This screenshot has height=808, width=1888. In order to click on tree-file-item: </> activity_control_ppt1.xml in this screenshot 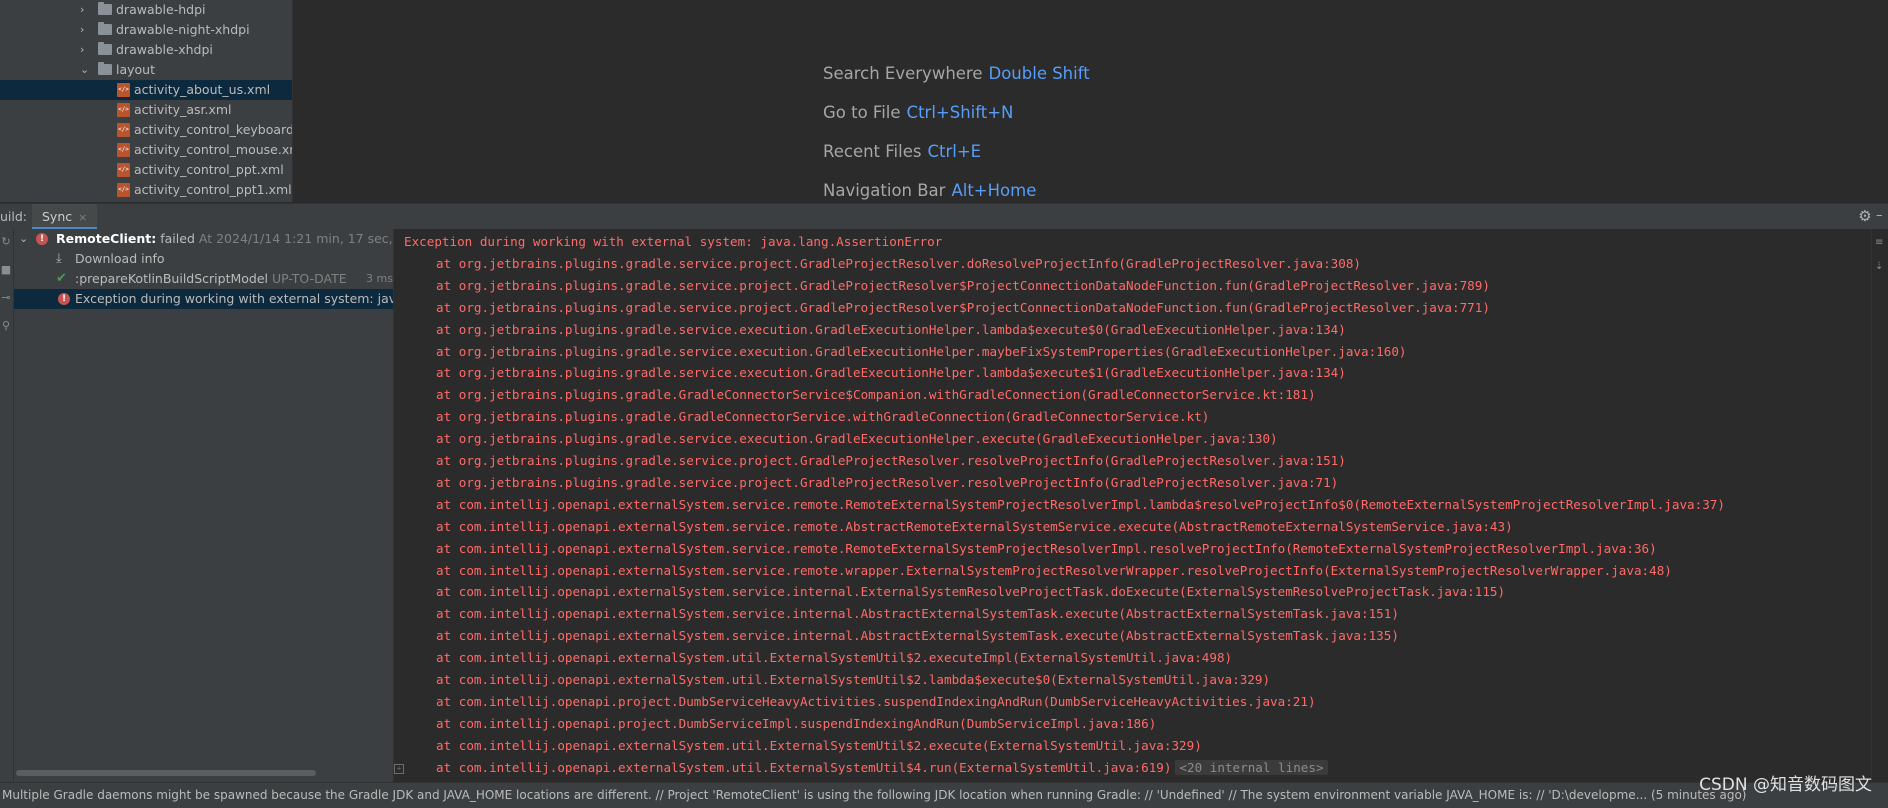, I will do `click(146, 190)`.